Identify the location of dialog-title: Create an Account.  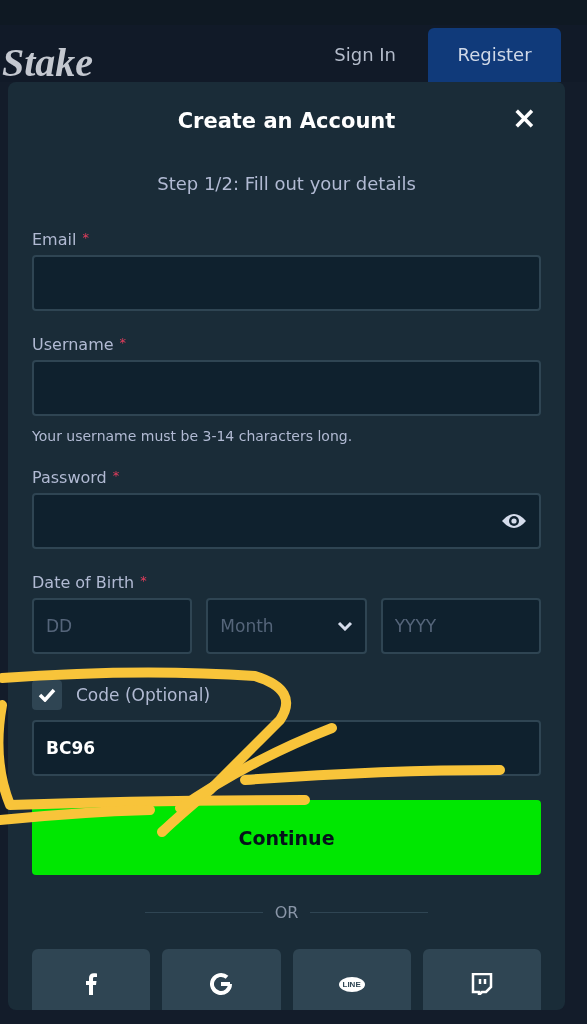
(286, 121).